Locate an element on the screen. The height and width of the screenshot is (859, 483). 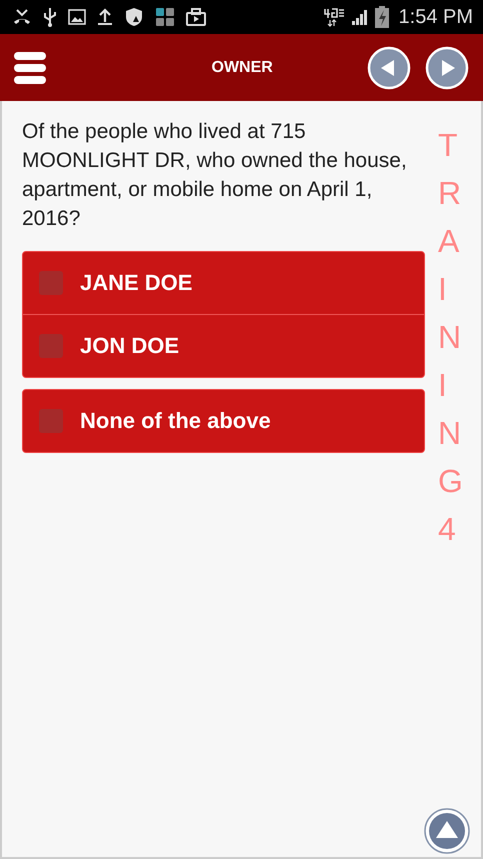
image-icon is located at coordinates (77, 17).